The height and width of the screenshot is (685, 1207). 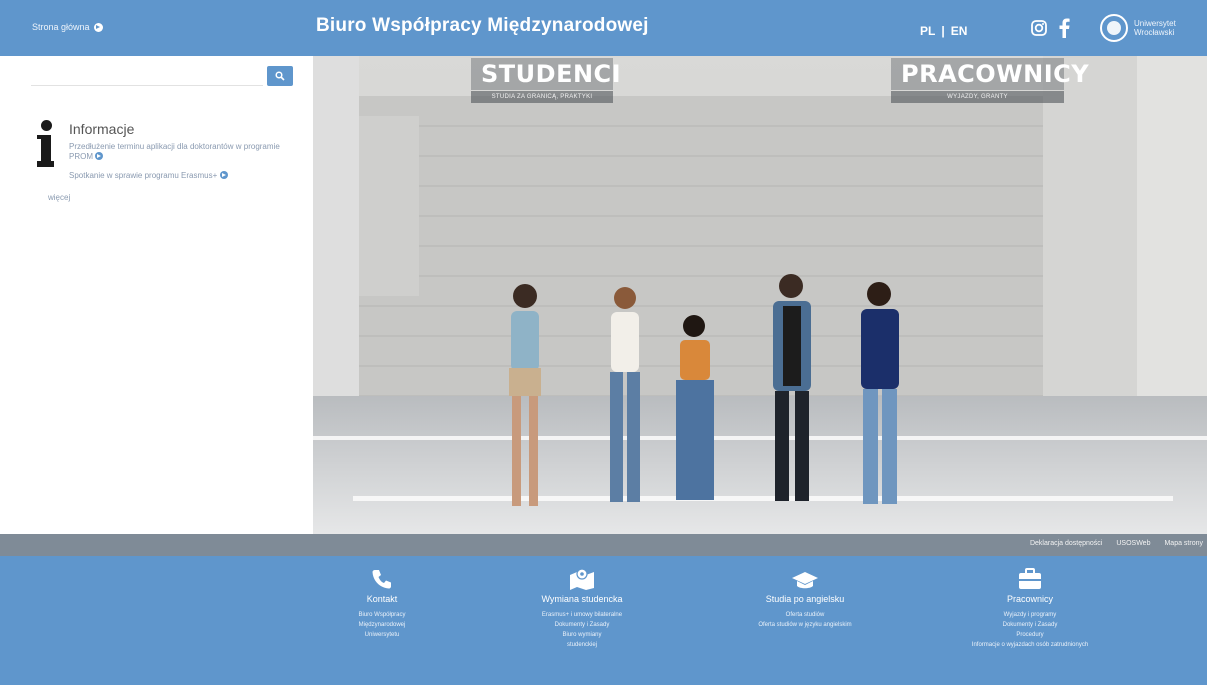 I want to click on footer-link: studenckiej, so click(x=582, y=645).